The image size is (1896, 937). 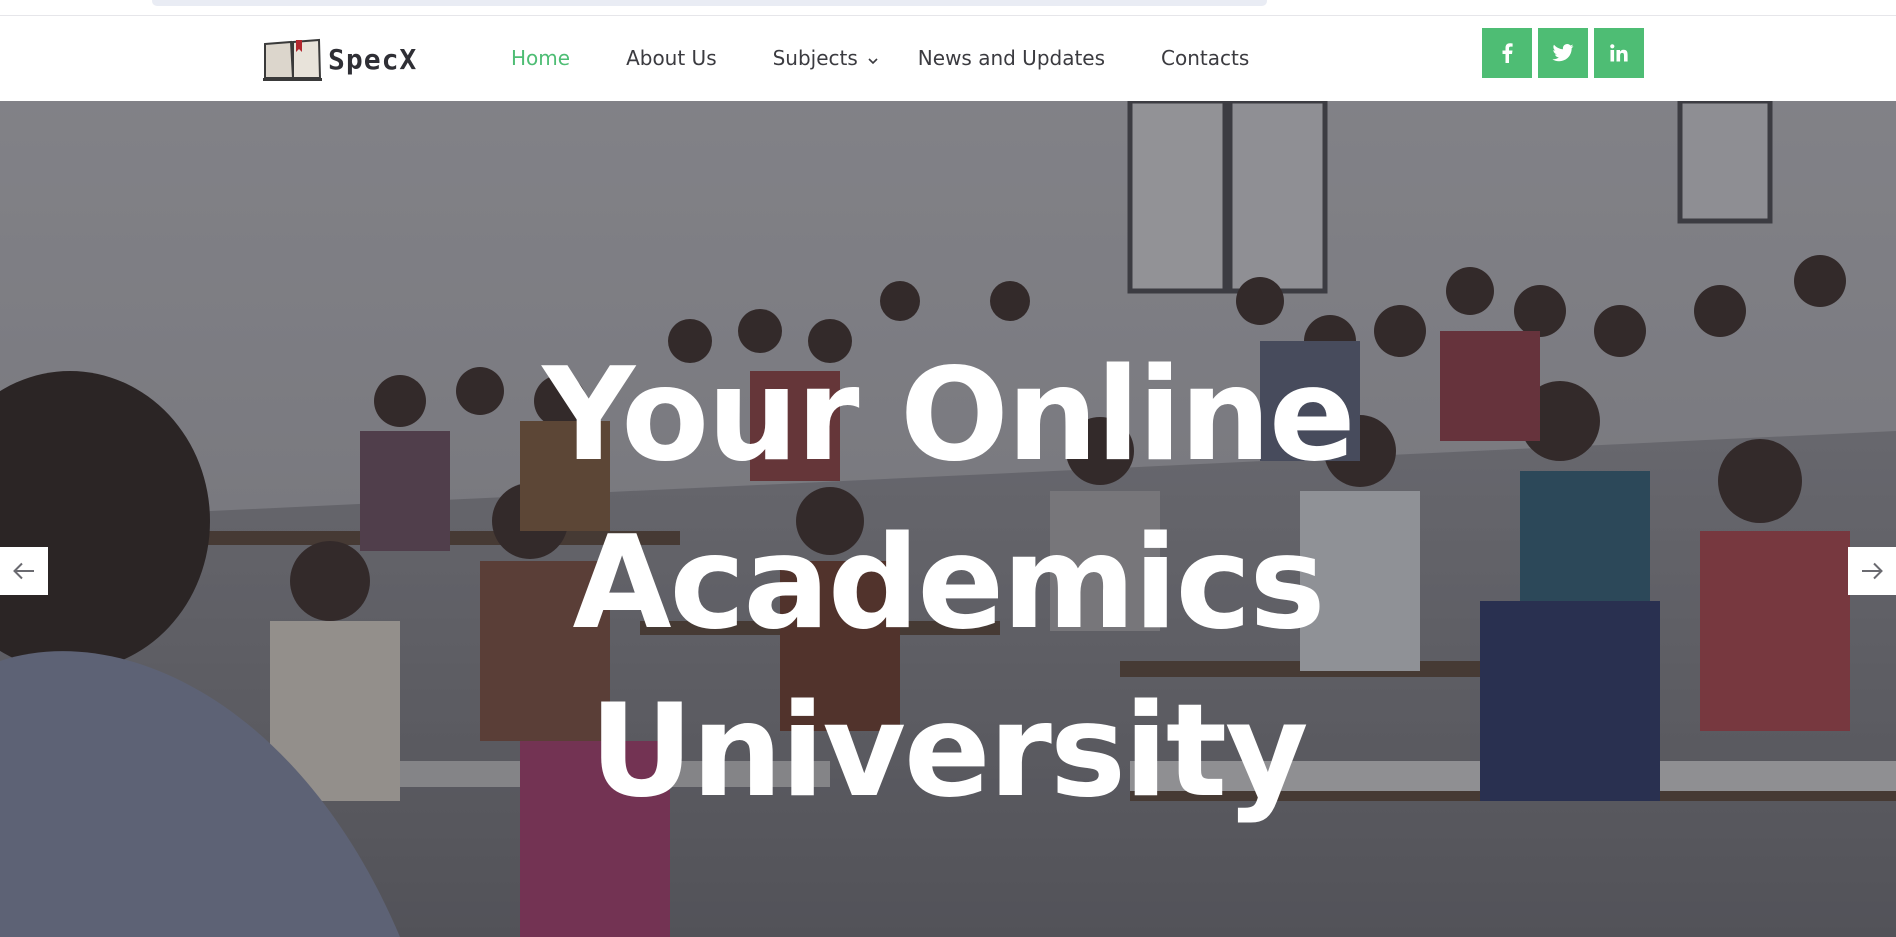 I want to click on arrow-left-icon, so click(x=23, y=571).